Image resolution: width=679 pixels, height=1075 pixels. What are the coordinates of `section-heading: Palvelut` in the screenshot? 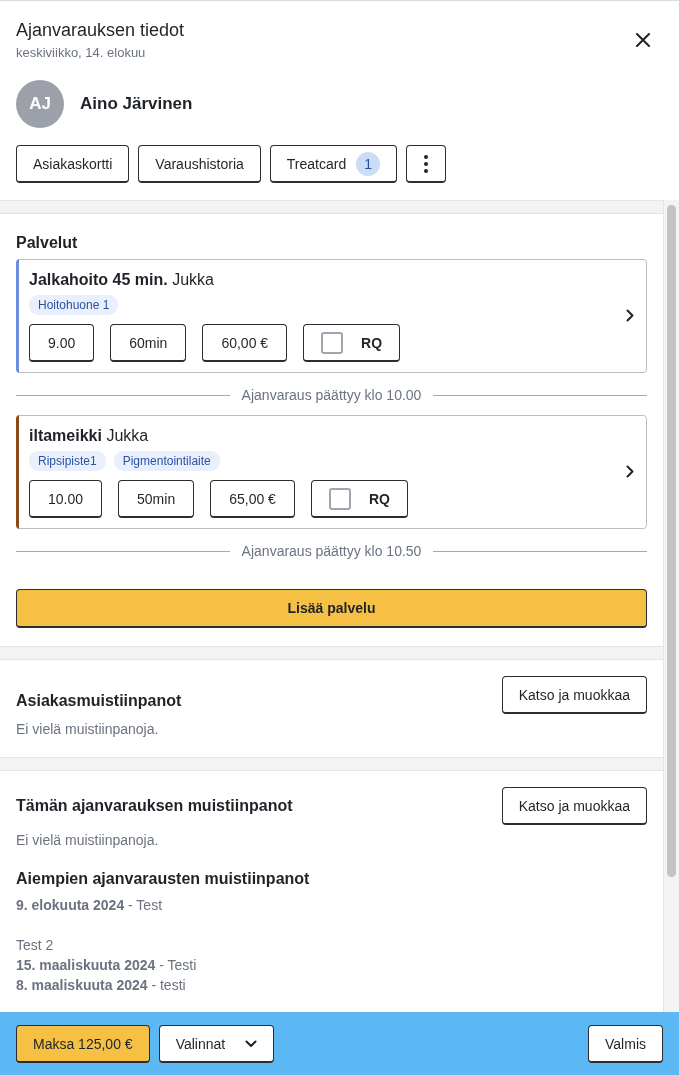 It's located at (47, 243).